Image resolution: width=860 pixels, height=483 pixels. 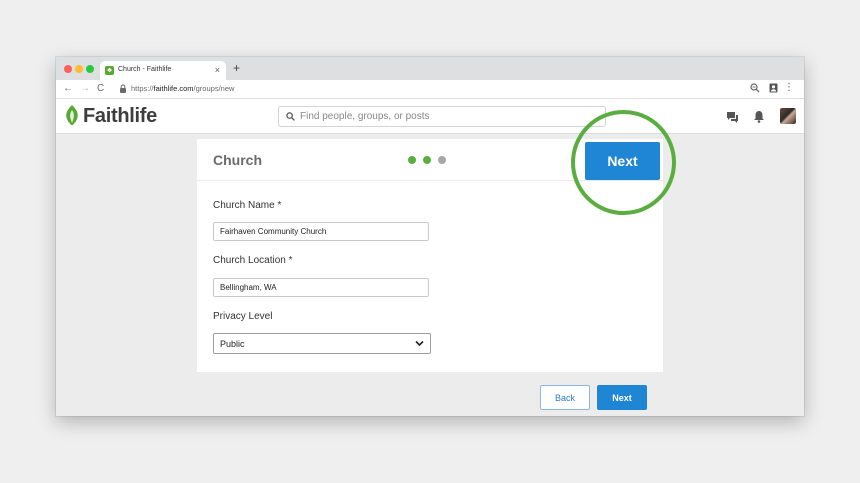 I want to click on browser-tab: ♣ Church - Faithlife ×, so click(x=163, y=70).